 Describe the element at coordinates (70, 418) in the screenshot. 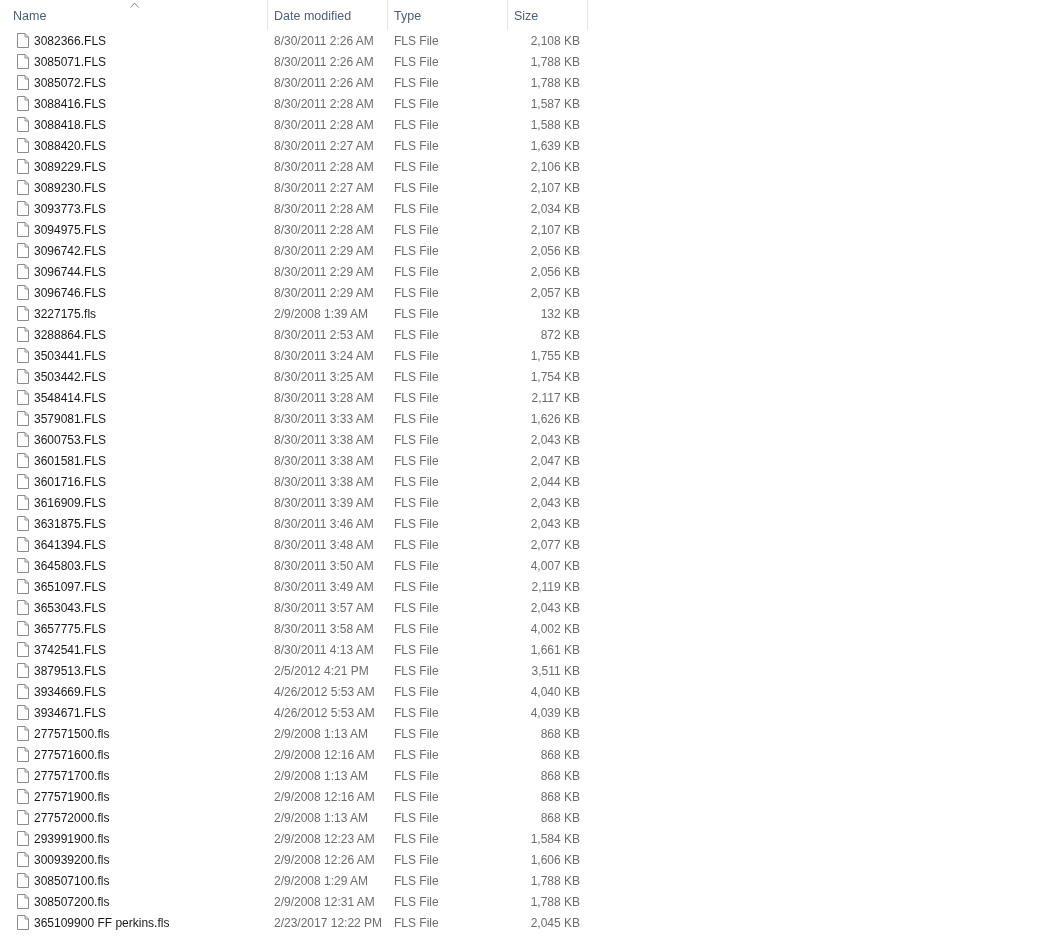

I see `file-name: 3579081.FLS` at that location.